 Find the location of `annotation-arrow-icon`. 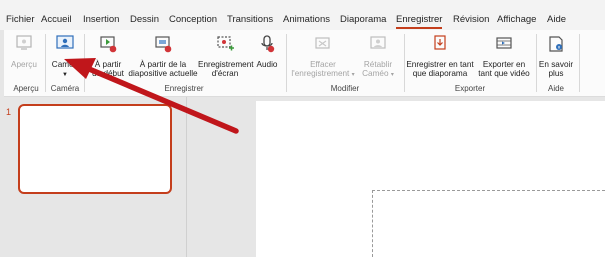

annotation-arrow-icon is located at coordinates (151, 96).